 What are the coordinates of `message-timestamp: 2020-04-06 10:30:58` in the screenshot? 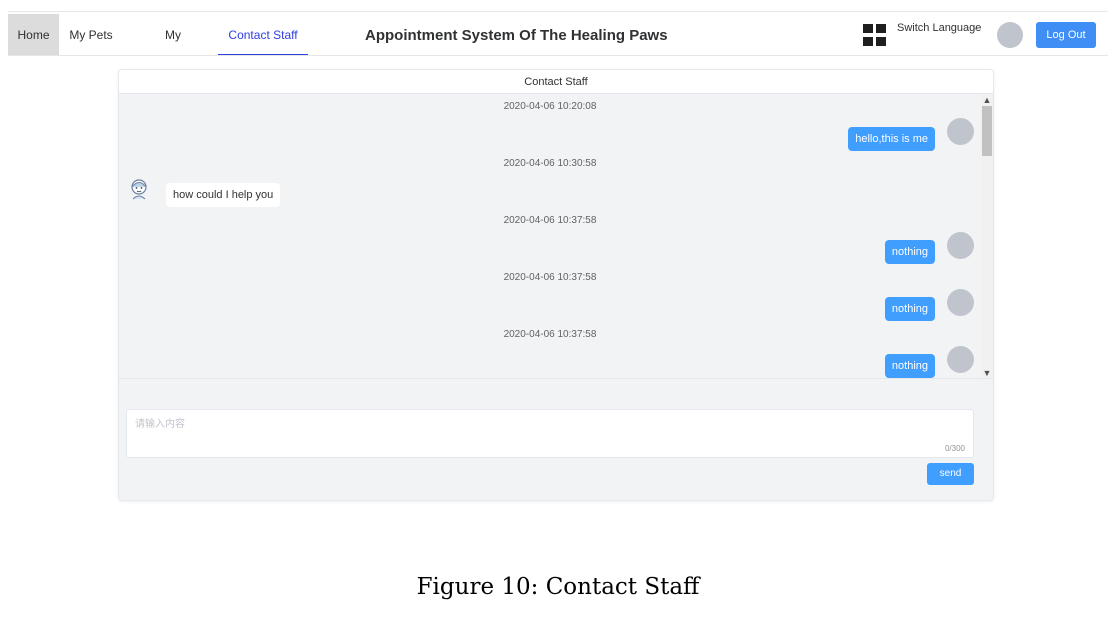 It's located at (550, 163).